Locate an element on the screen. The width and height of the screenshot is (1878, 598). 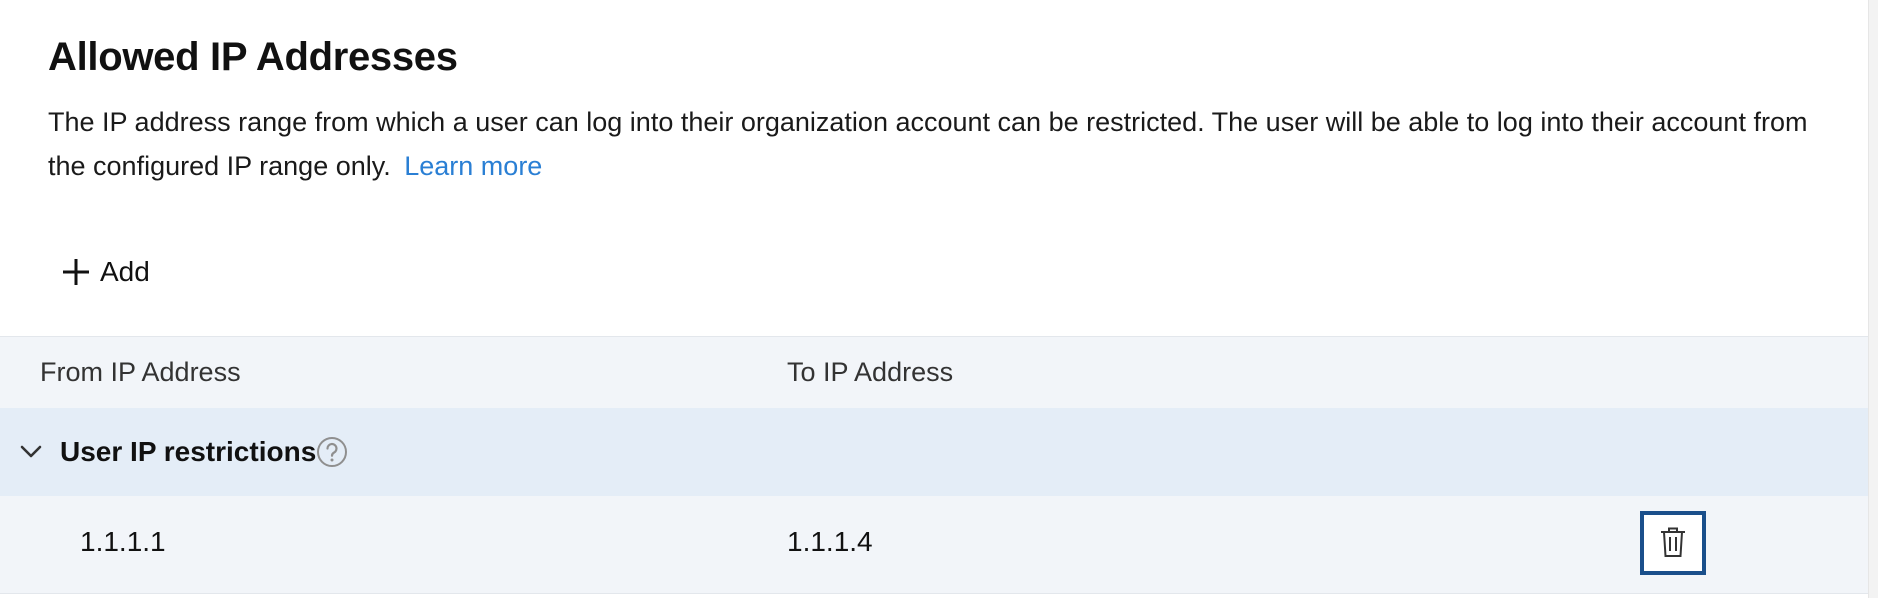
page-title: Allowed IP Addresses is located at coordinates (253, 57).